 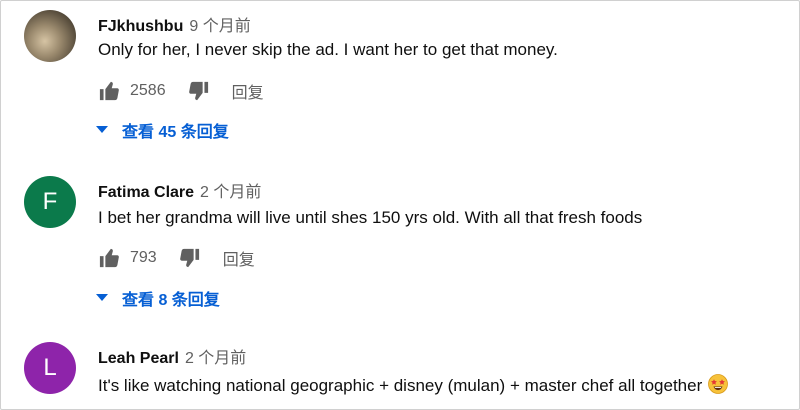 I want to click on like-count: 793, so click(x=143, y=257).